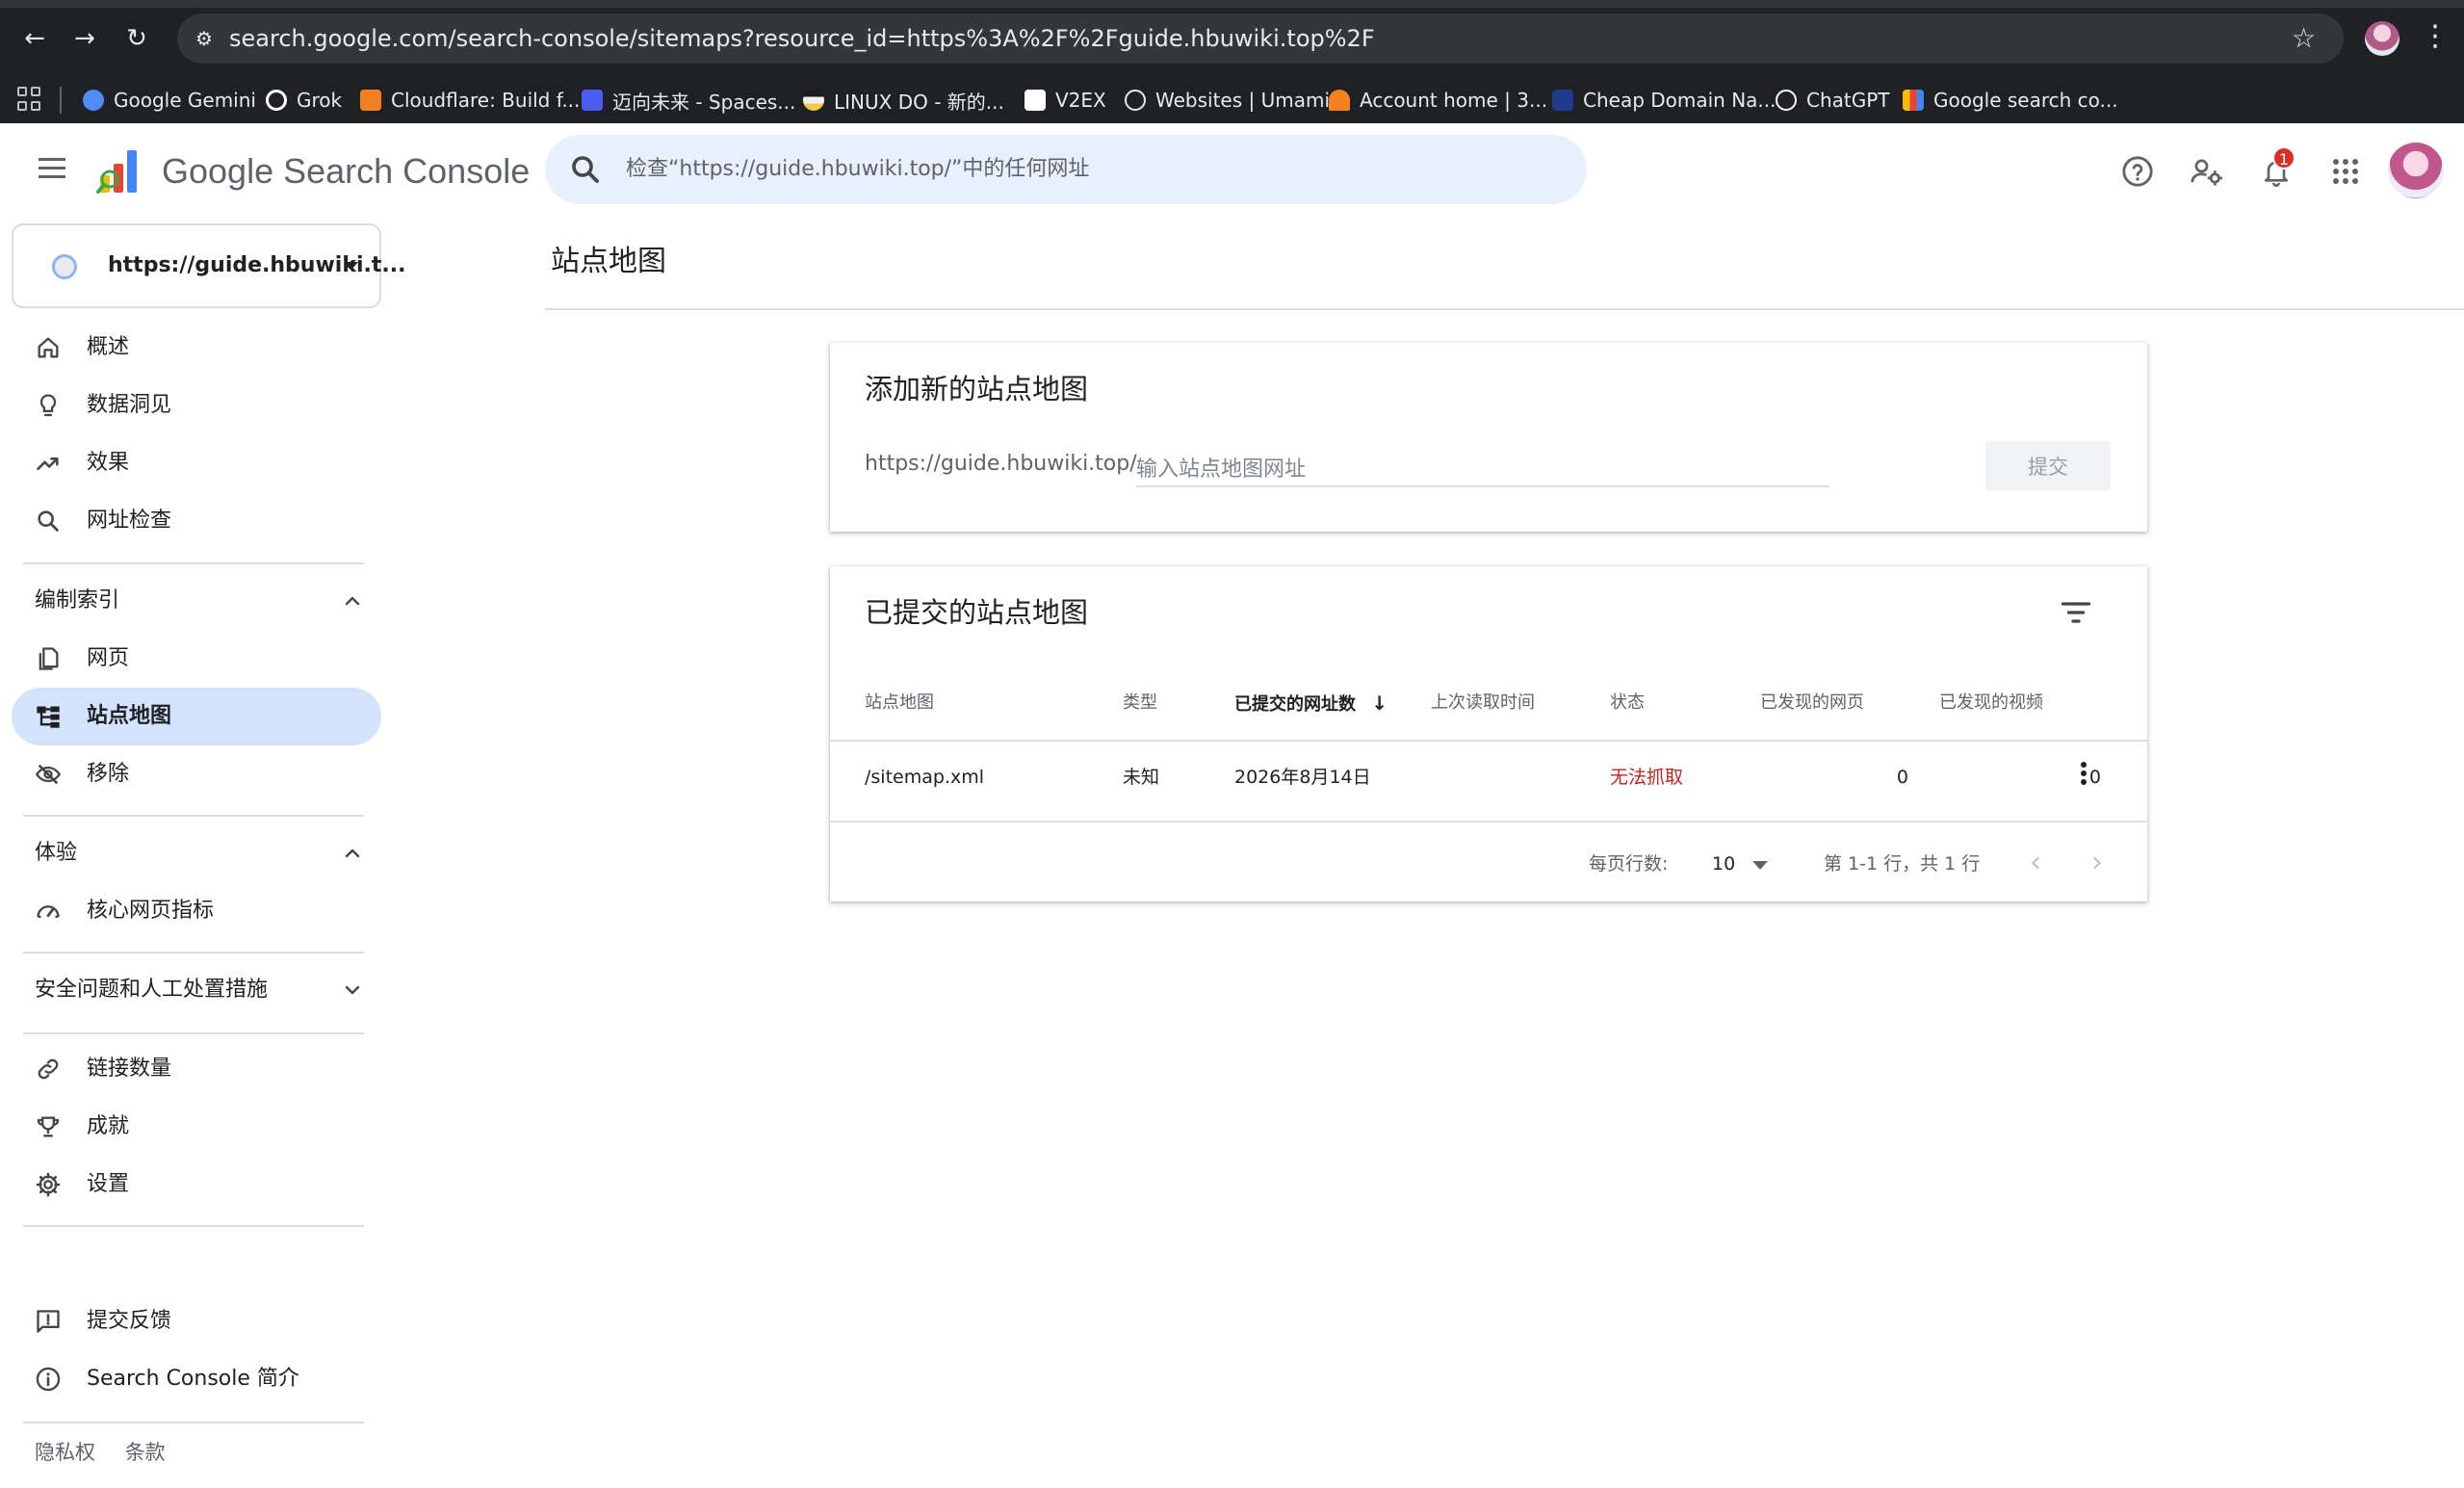  I want to click on sidebar-item-label: Search Console 简介, so click(193, 1379).